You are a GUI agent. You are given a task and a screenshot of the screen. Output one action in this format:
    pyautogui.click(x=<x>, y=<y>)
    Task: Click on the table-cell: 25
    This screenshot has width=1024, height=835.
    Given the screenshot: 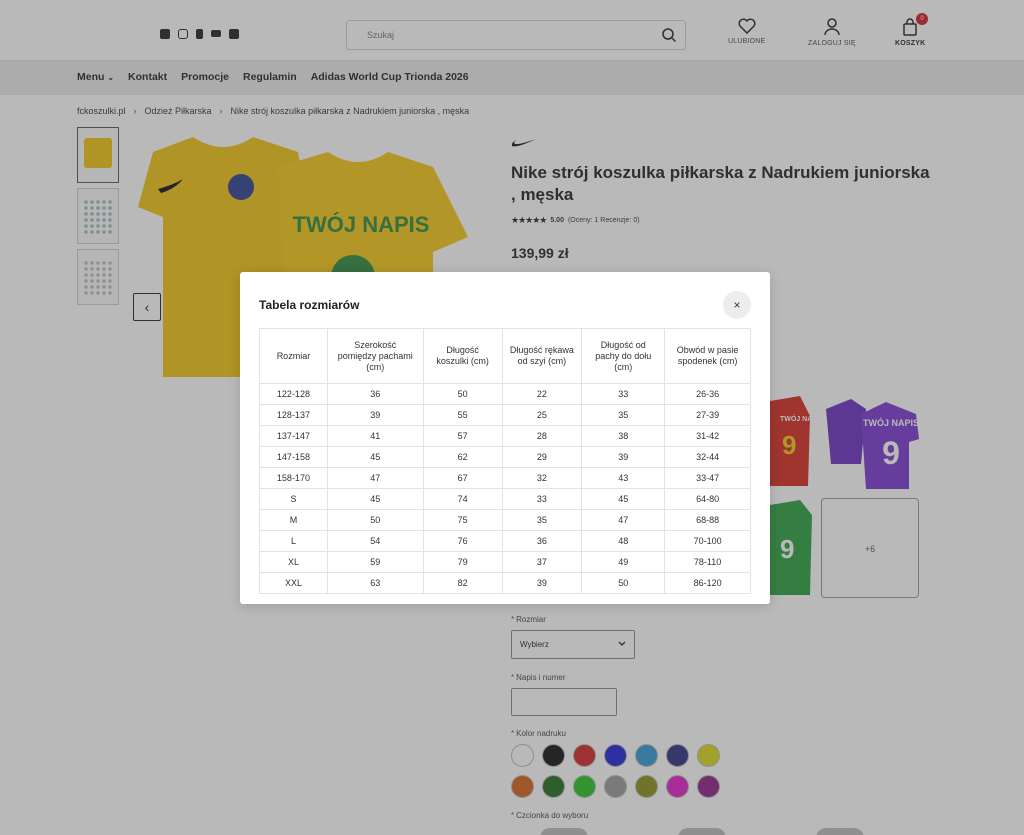 What is the action you would take?
    pyautogui.click(x=542, y=415)
    